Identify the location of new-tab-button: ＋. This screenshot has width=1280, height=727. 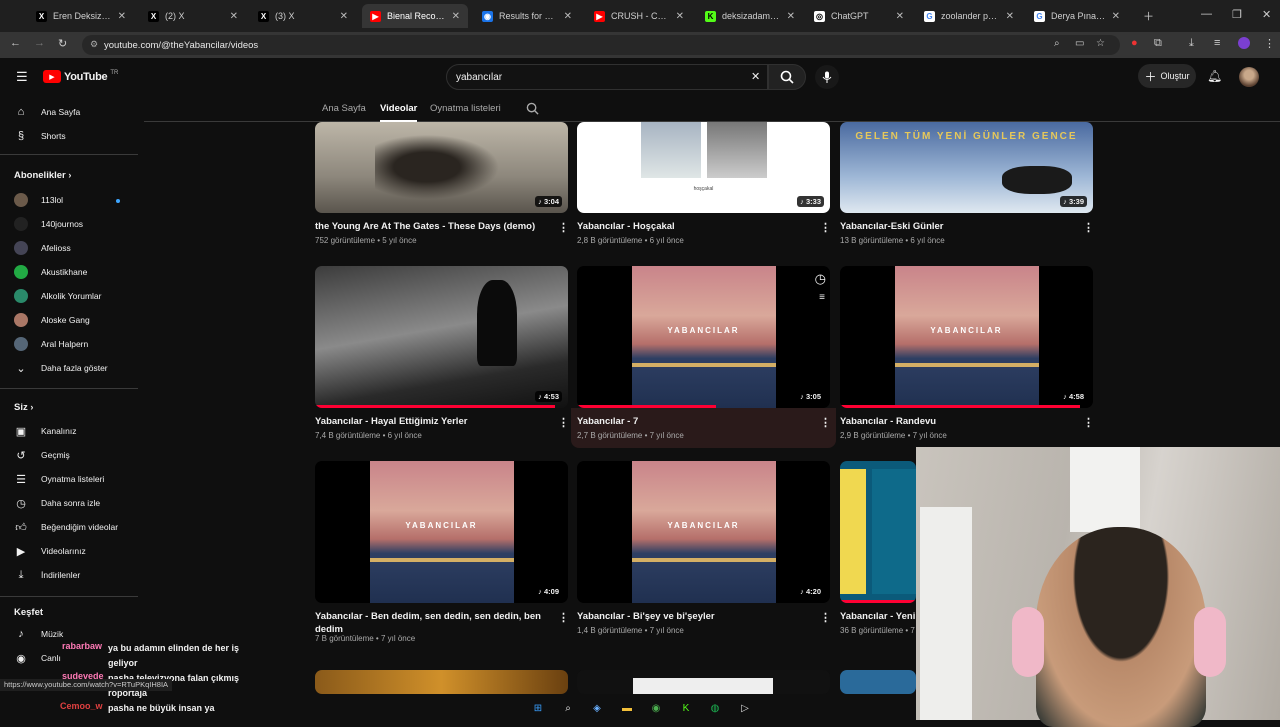
(1148, 16).